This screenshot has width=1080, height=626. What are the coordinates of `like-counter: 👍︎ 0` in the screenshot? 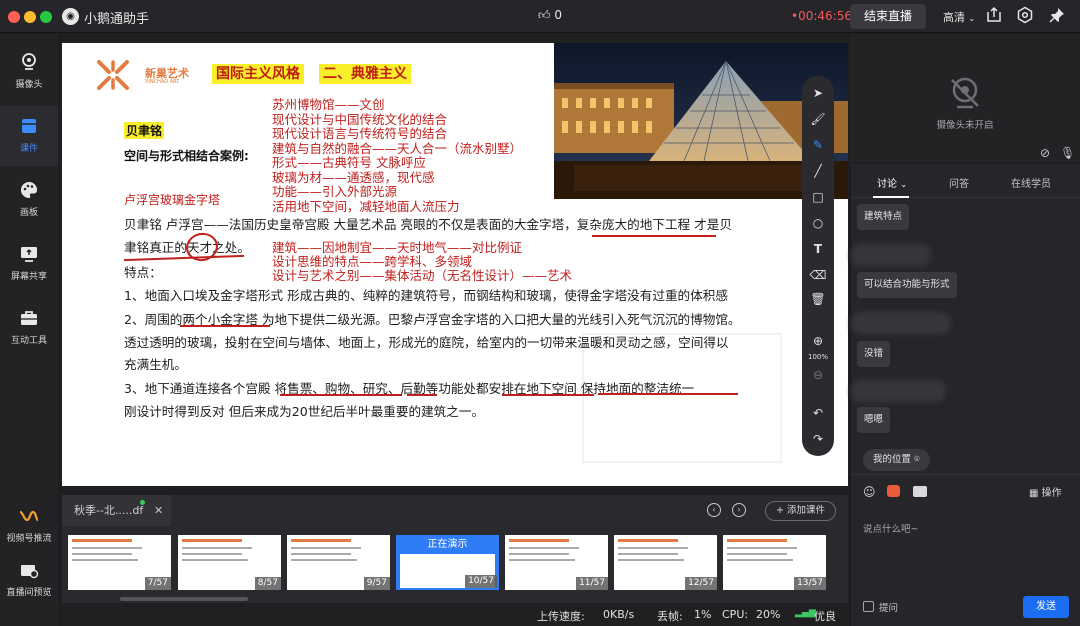 It's located at (550, 15).